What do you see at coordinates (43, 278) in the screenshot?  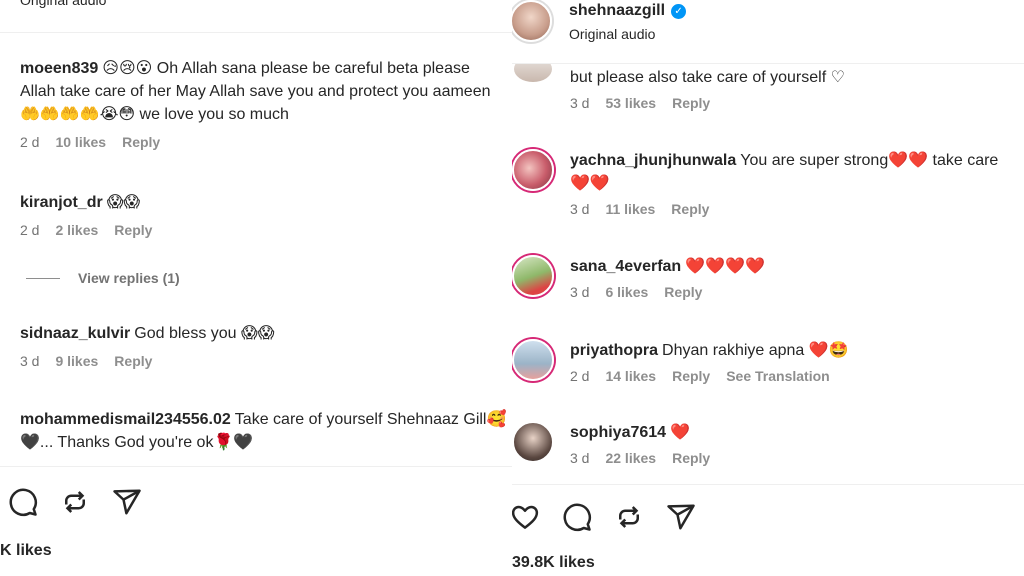 I see `replies-line` at bounding box center [43, 278].